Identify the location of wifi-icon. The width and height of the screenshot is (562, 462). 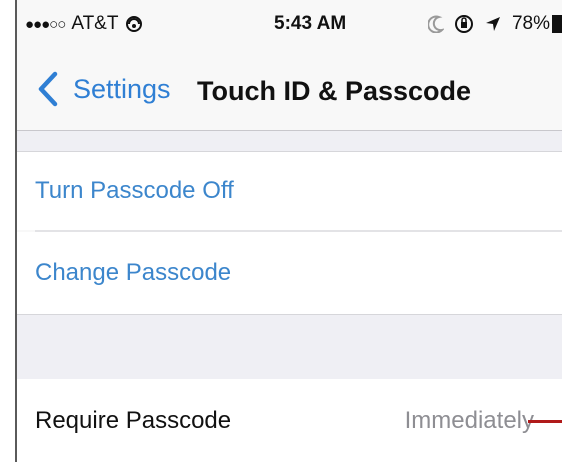
(134, 24).